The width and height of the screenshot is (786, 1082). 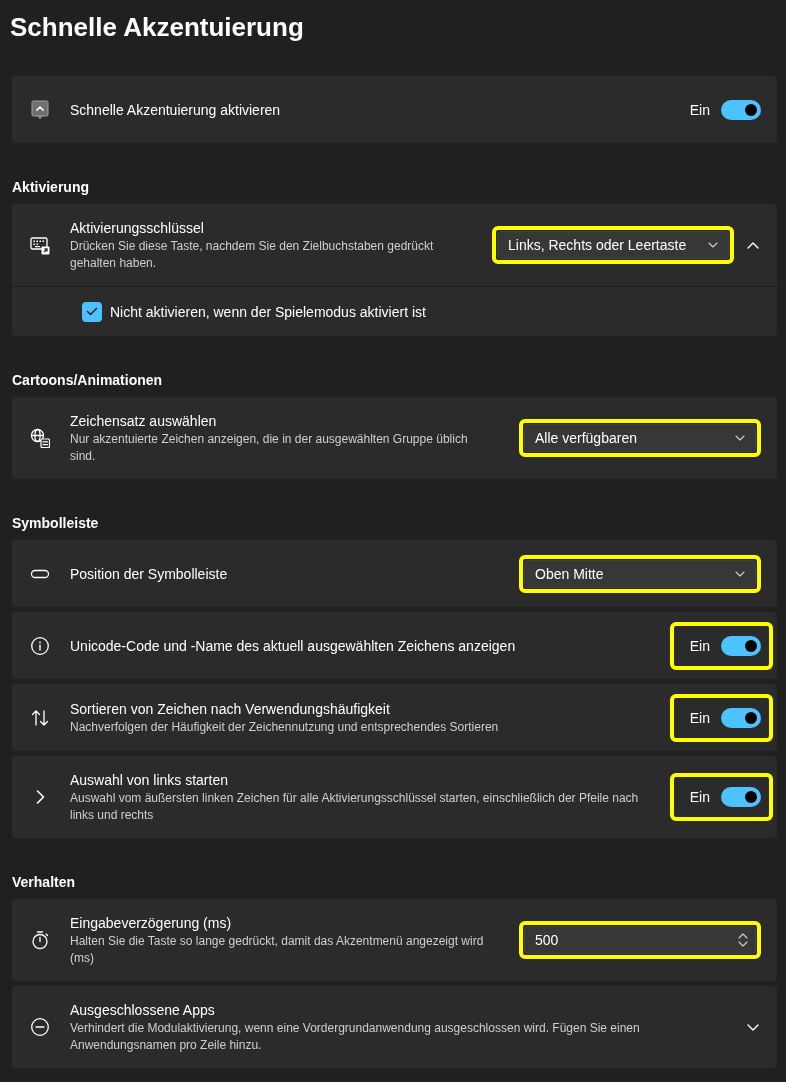 I want to click on setting-description: Nur akzentuierte Zeichen anzeigen, die in der ausgewählten Gruppe üblich sind., so click(x=269, y=448).